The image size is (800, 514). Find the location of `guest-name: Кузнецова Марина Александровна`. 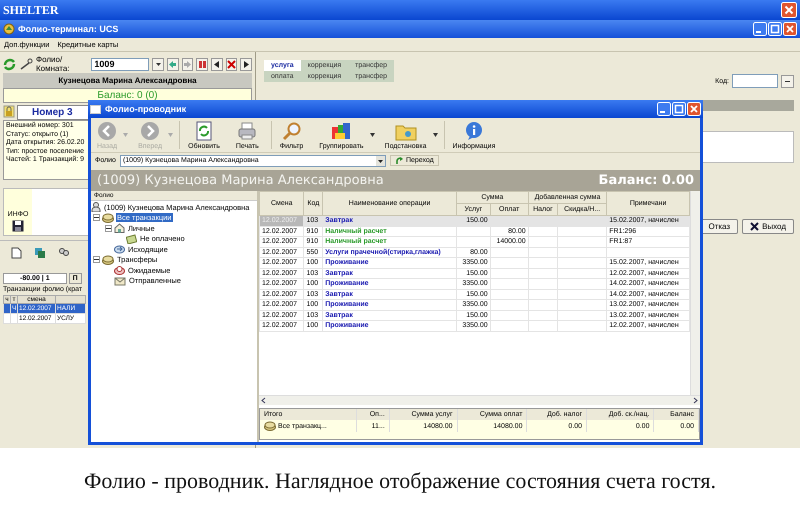

guest-name: Кузнецова Марина Александровна is located at coordinates (127, 80).